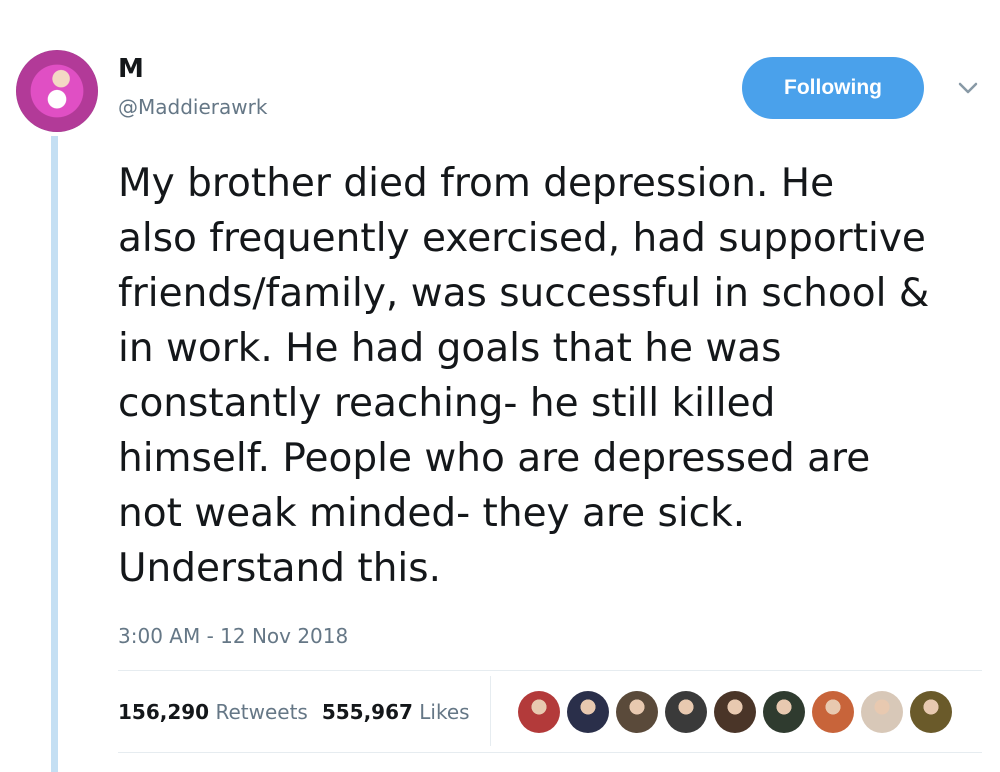  Describe the element at coordinates (494, 458) in the screenshot. I see `tweet-line: himself. People who are depressed are` at that location.